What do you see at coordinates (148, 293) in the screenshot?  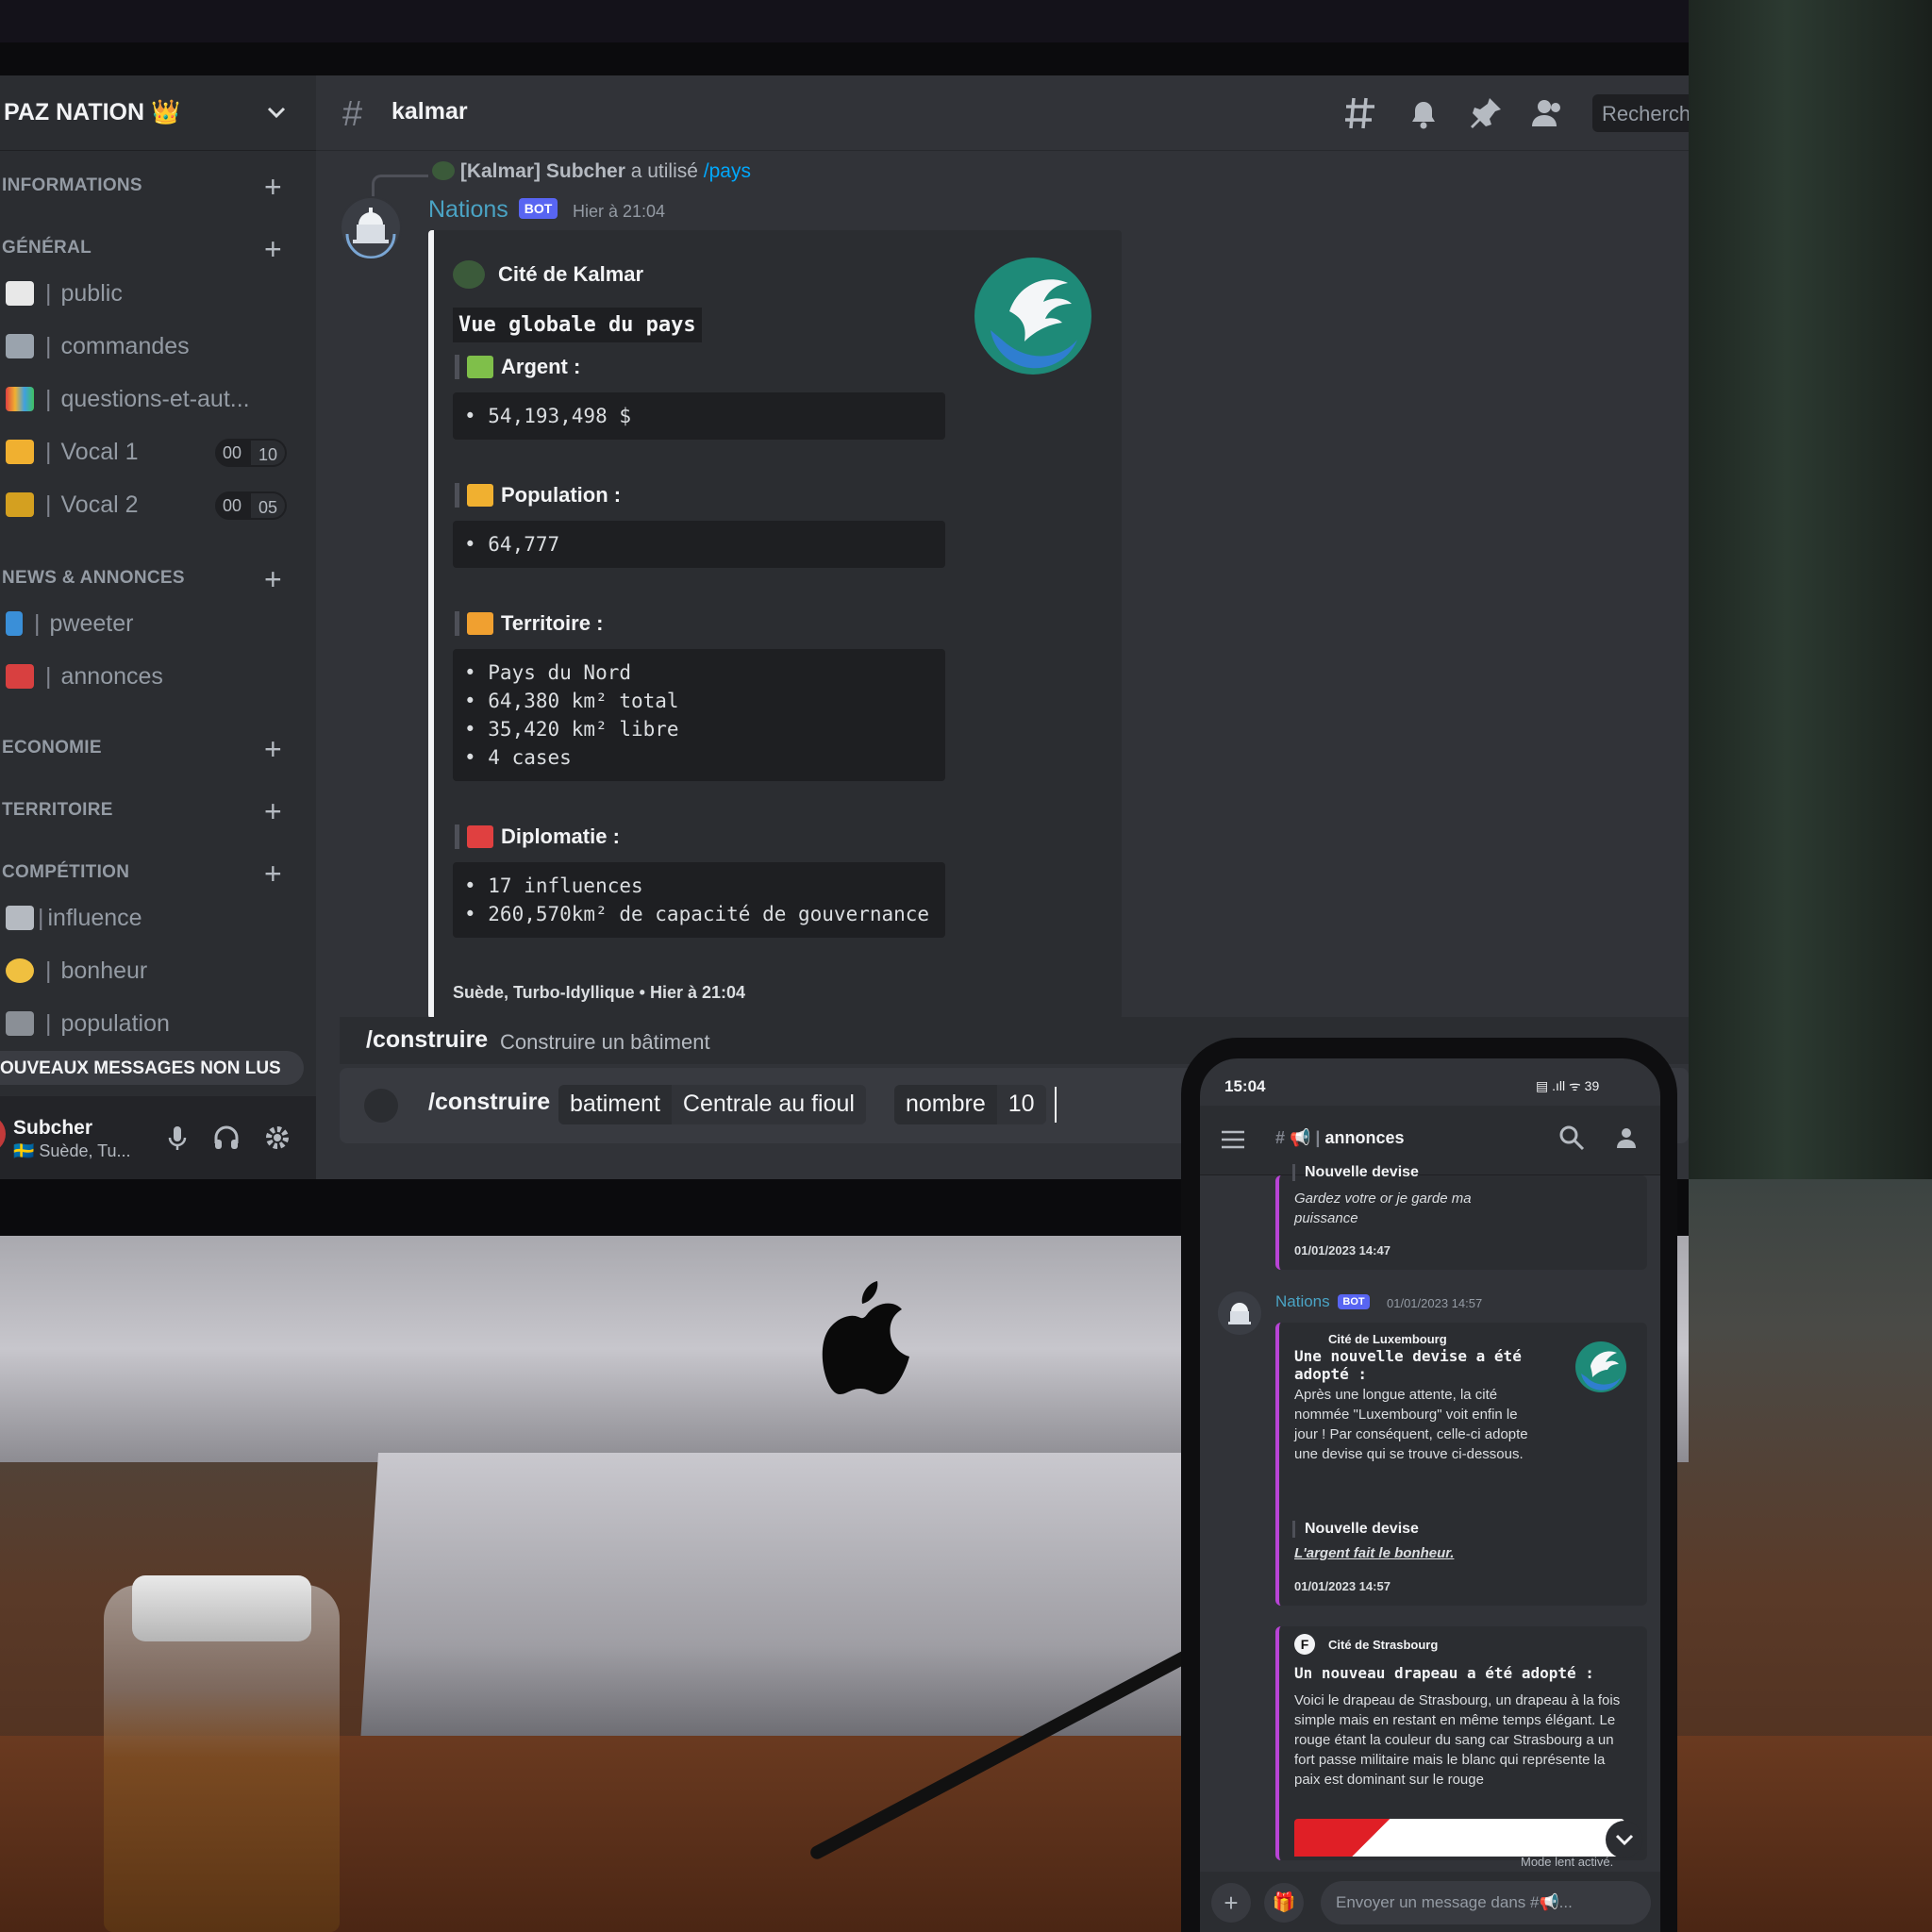 I see `channel-public: | public` at bounding box center [148, 293].